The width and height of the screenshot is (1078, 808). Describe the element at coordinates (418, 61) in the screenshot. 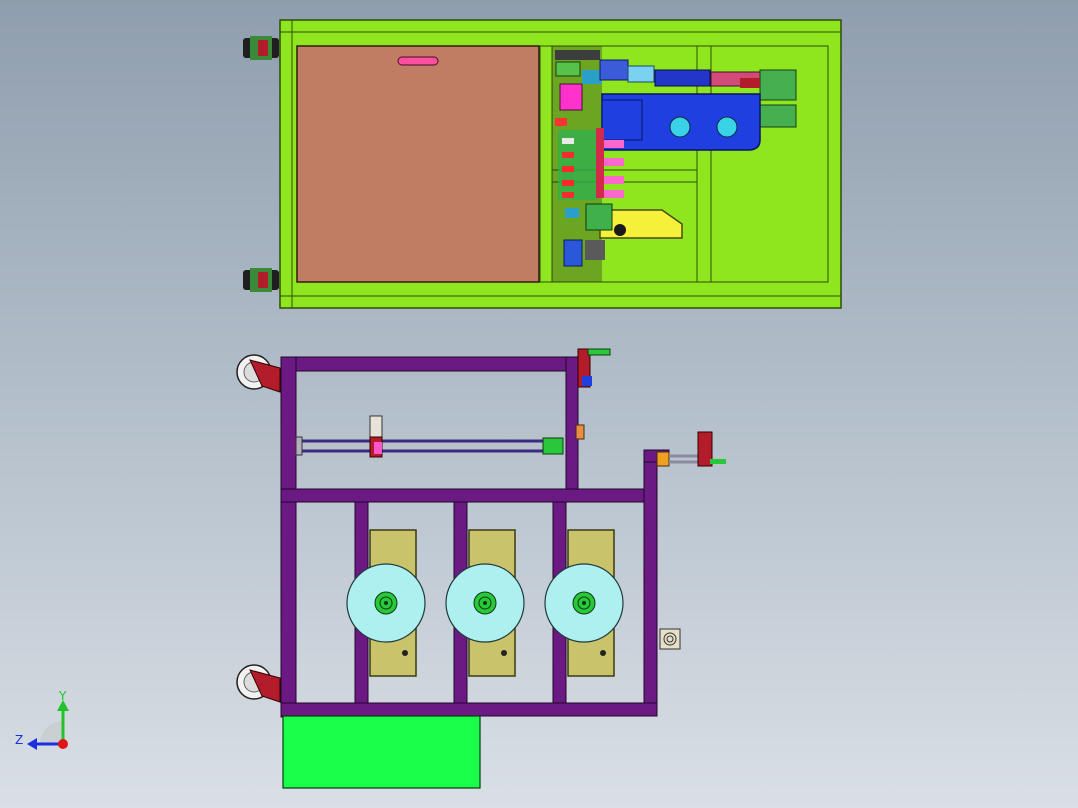

I see `pink-handle` at that location.